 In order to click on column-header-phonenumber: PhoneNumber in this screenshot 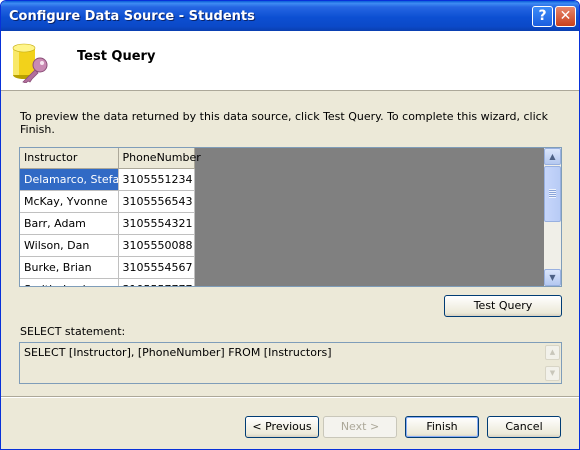, I will do `click(159, 158)`.